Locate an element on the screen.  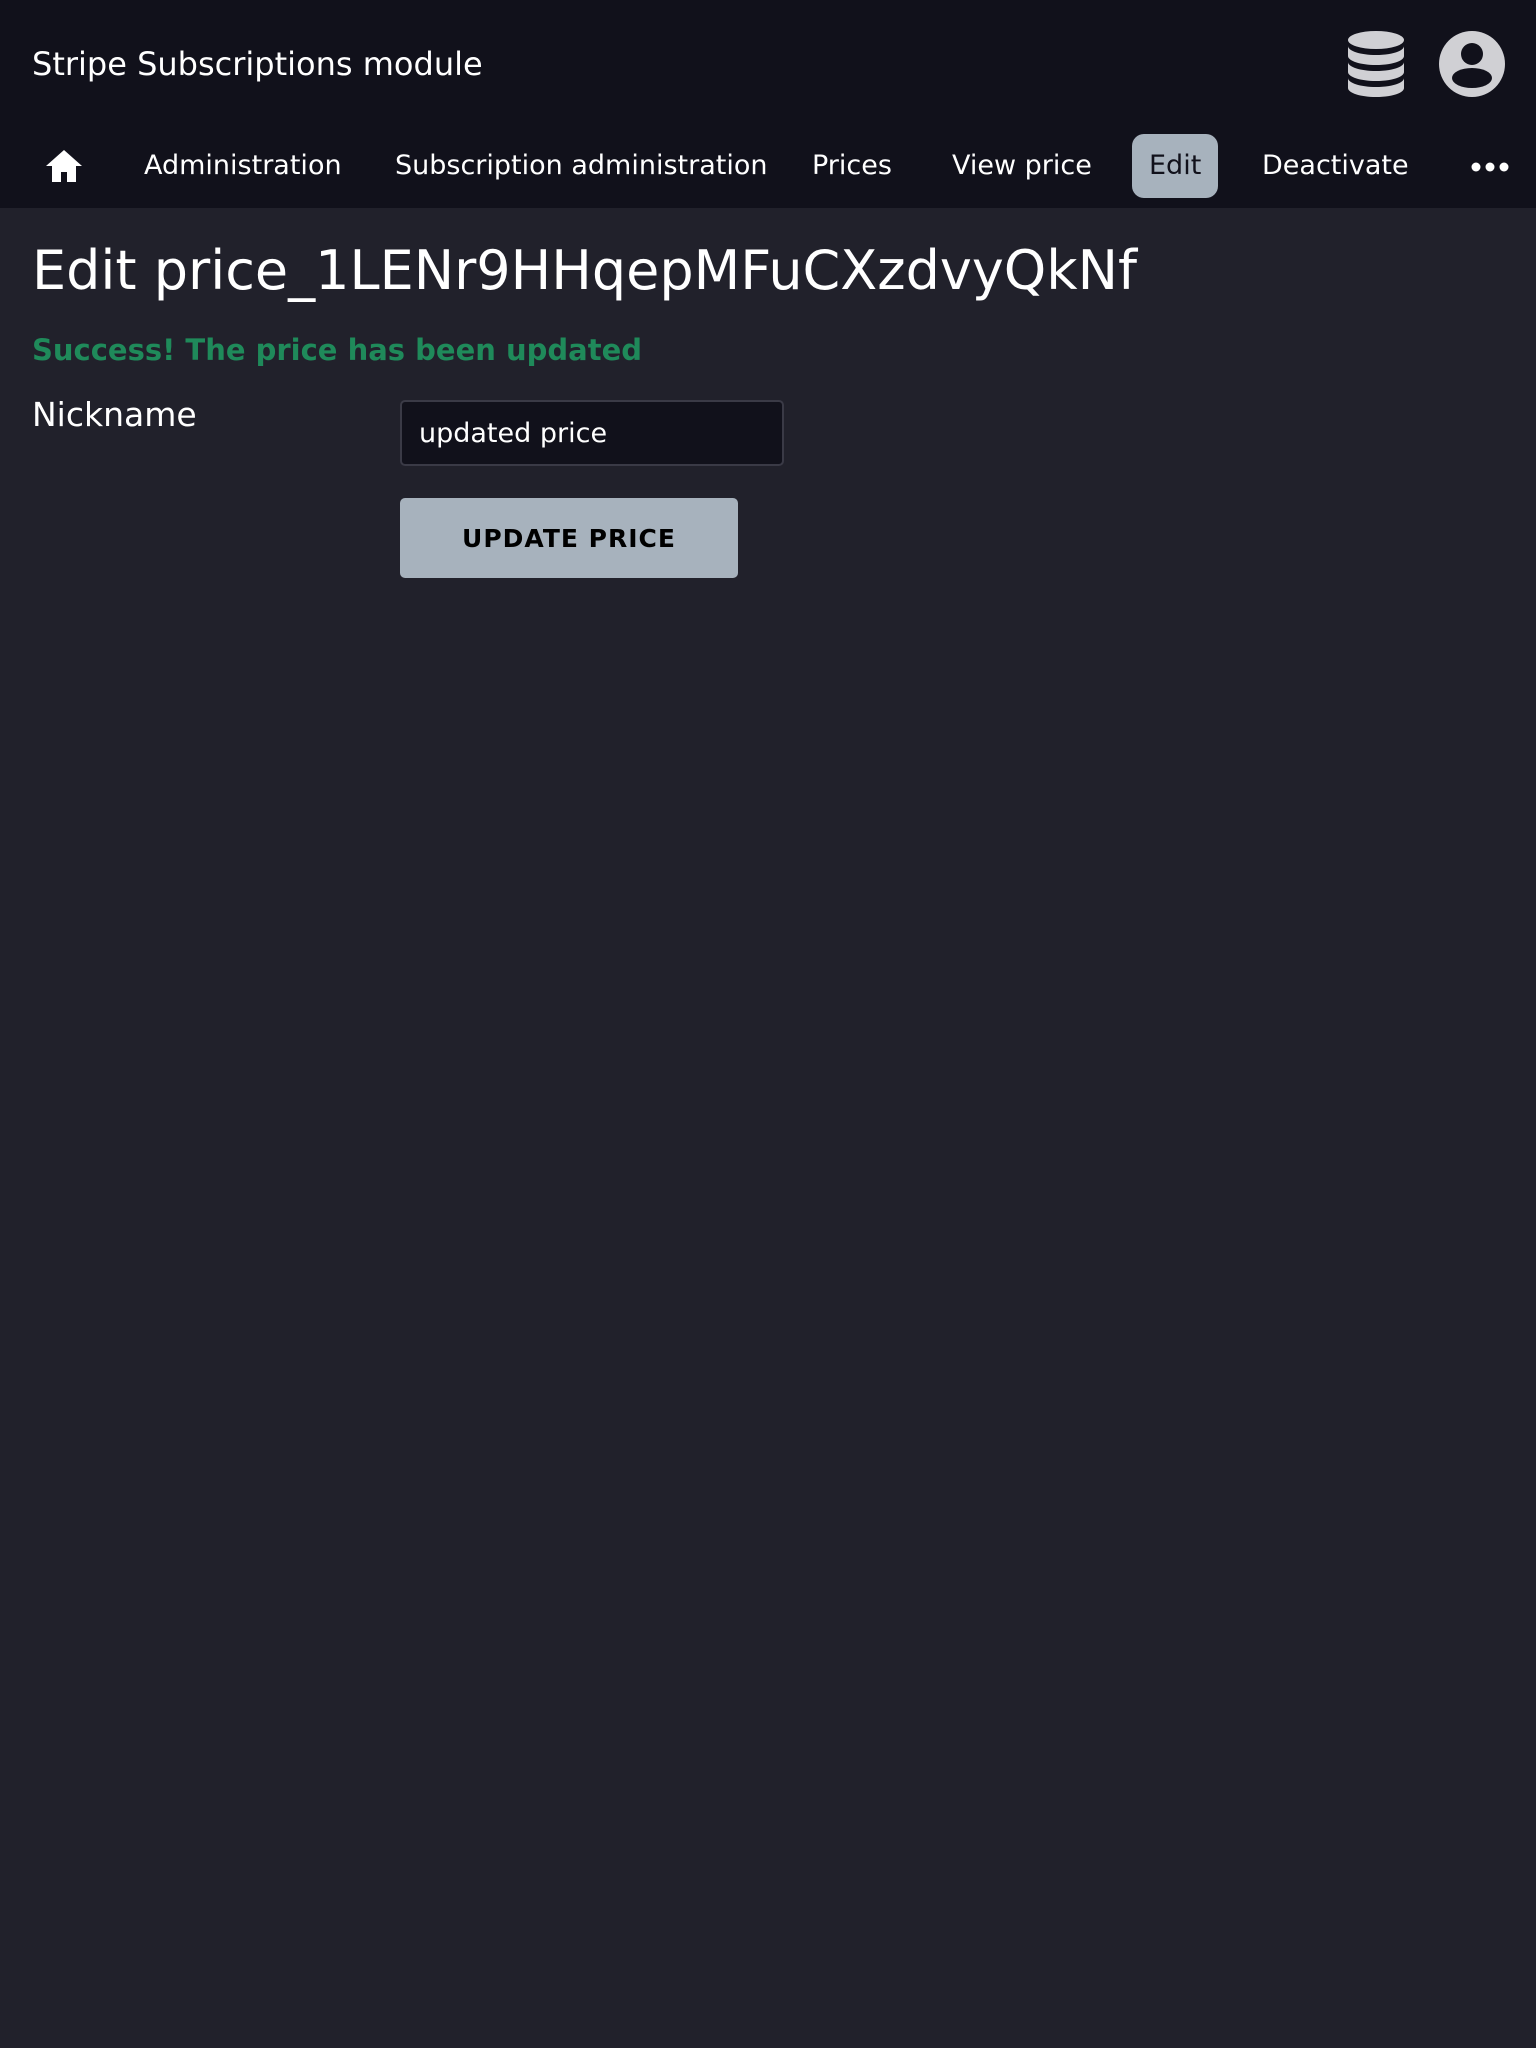
top-bar: Stripe Subscriptions module is located at coordinates (768, 63).